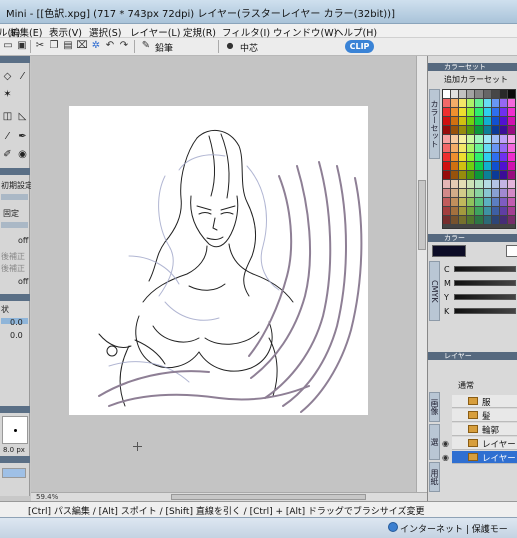 This screenshot has height=538, width=517. I want to click on add-color-set-label: 追加カラーセット, so click(476, 79).